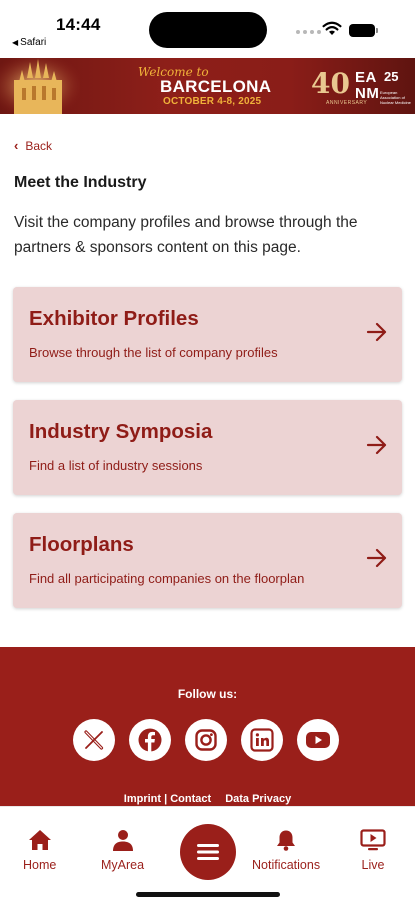 The width and height of the screenshot is (415, 900). Describe the element at coordinates (308, 32) in the screenshot. I see `signal-icon` at that location.